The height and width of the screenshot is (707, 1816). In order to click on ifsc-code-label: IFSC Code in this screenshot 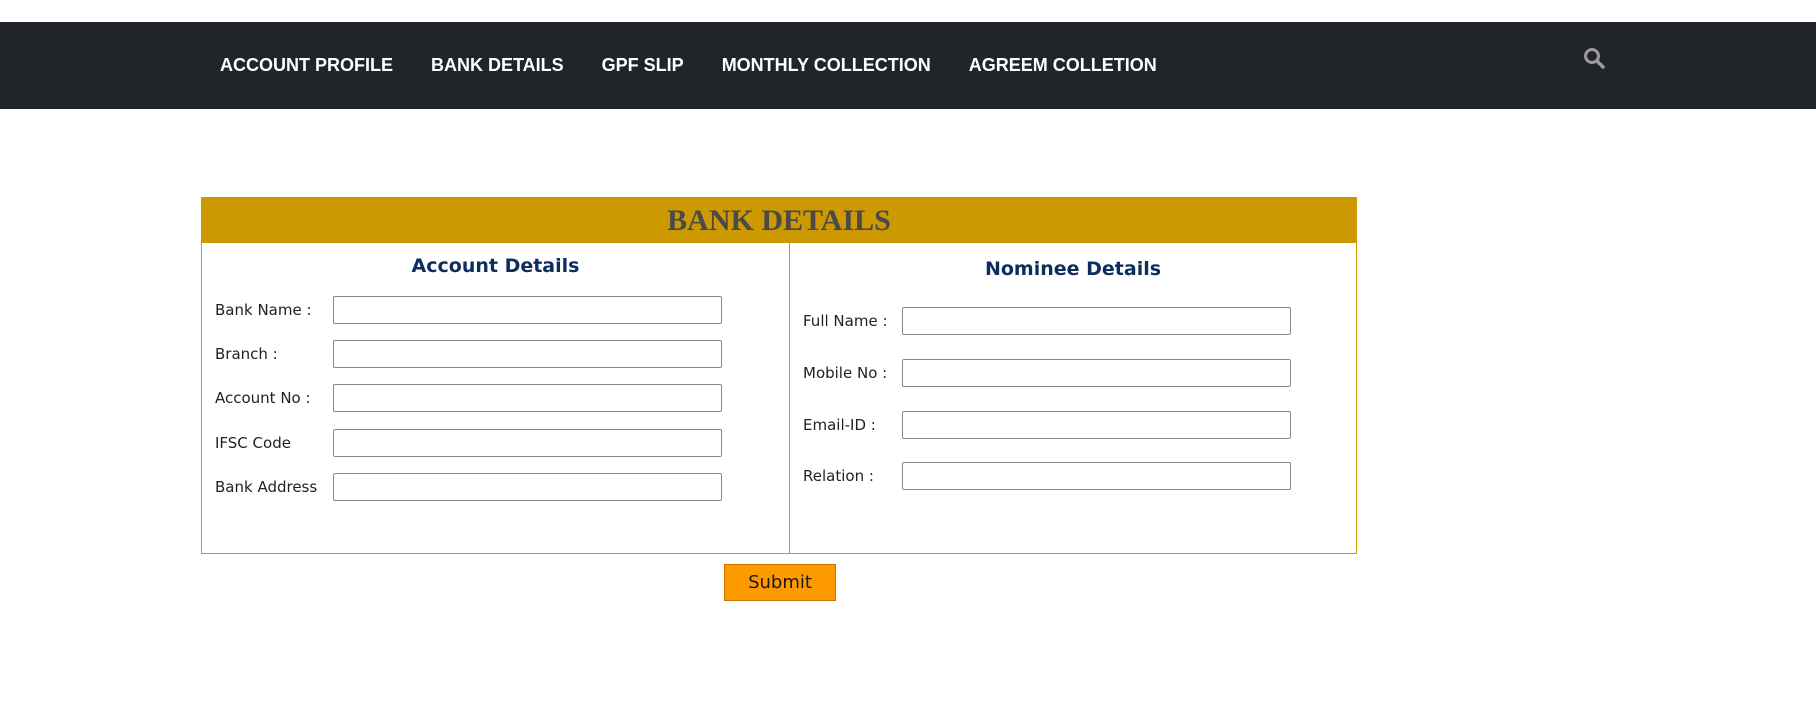, I will do `click(253, 443)`.